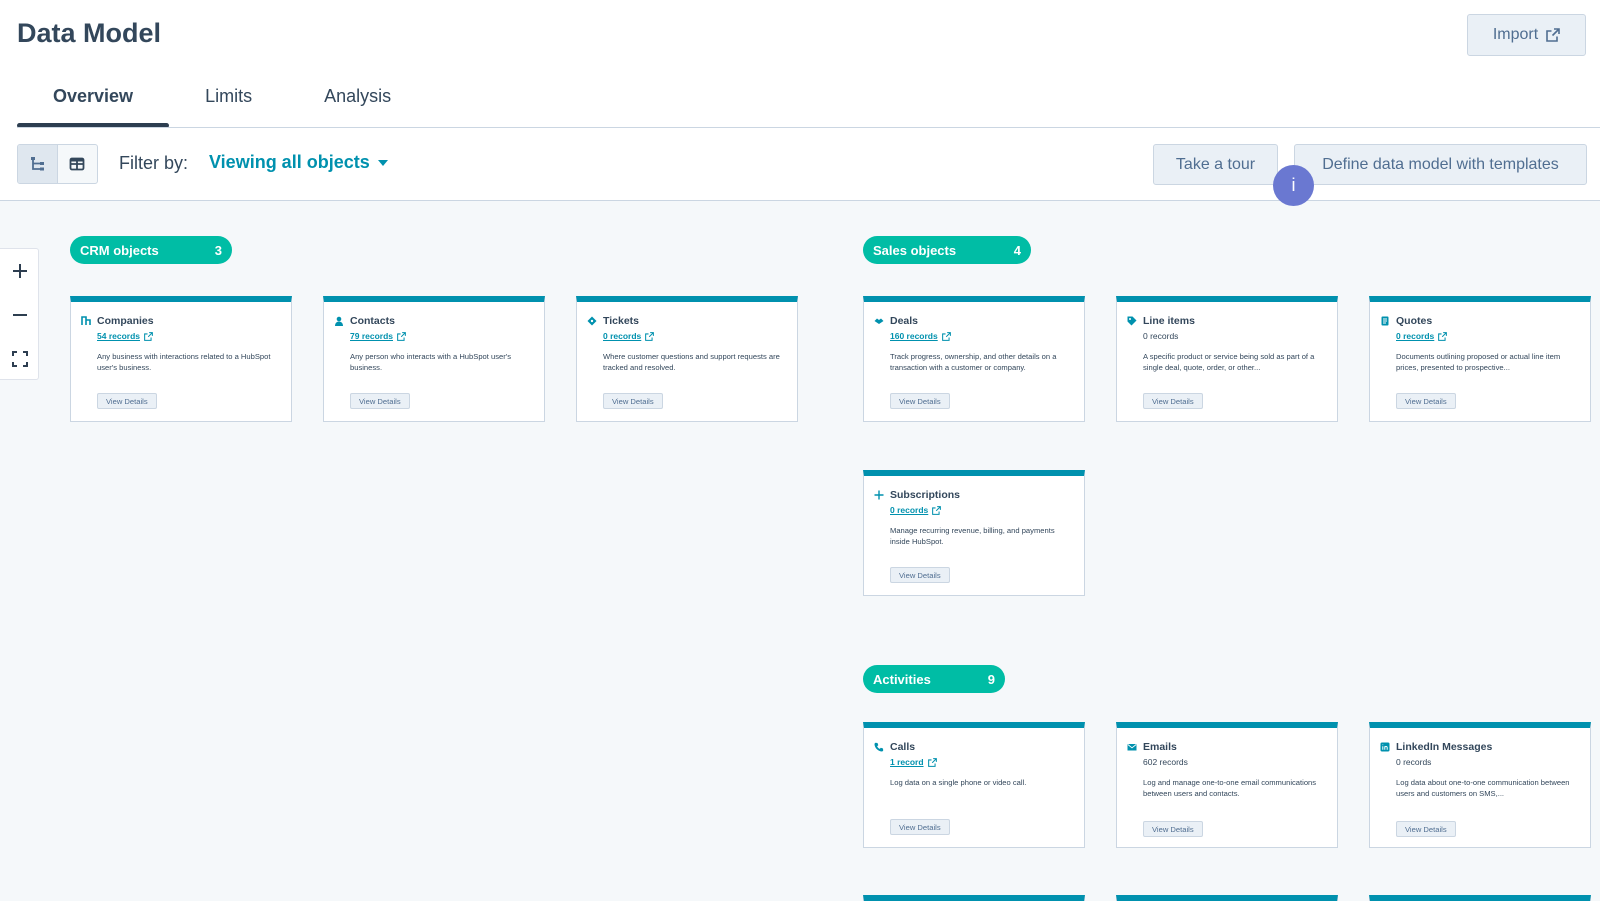  Describe the element at coordinates (218, 250) in the screenshot. I see `group-count: 3` at that location.